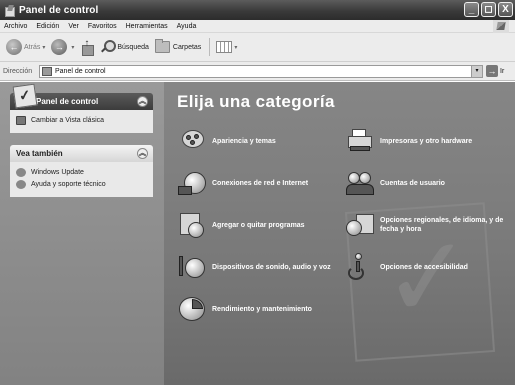  Describe the element at coordinates (21, 120) in the screenshot. I see `classic-view-icon` at that location.